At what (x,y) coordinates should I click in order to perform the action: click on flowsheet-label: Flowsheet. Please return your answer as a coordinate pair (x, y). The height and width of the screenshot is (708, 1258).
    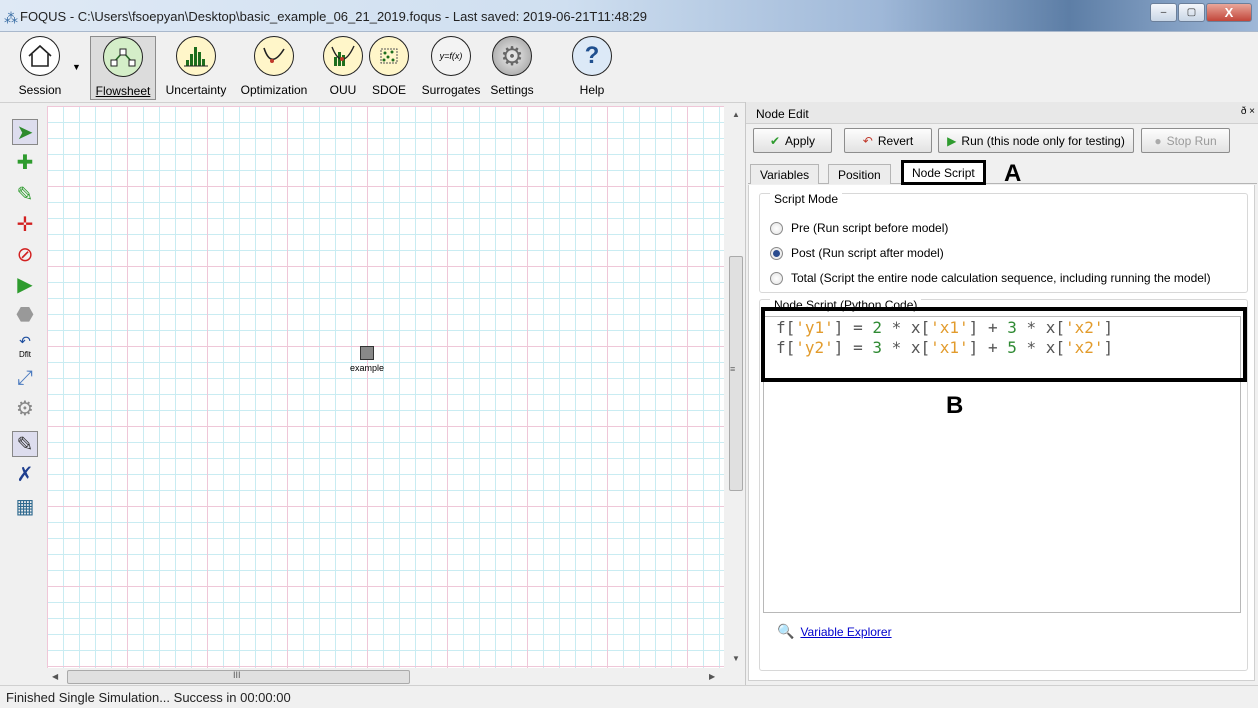
    Looking at the image, I should click on (123, 91).